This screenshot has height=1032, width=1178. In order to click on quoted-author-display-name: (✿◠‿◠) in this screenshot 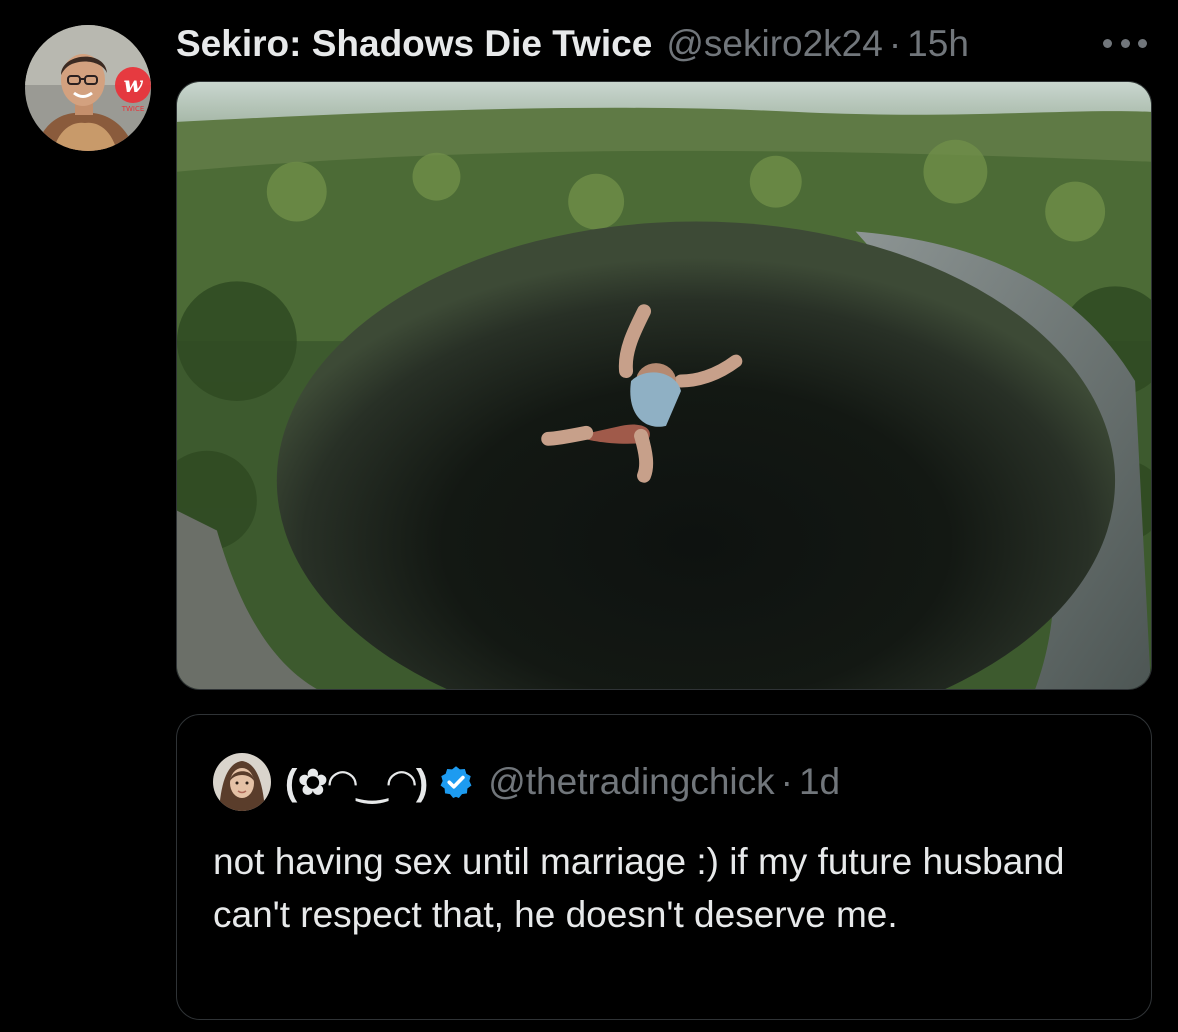, I will do `click(356, 782)`.